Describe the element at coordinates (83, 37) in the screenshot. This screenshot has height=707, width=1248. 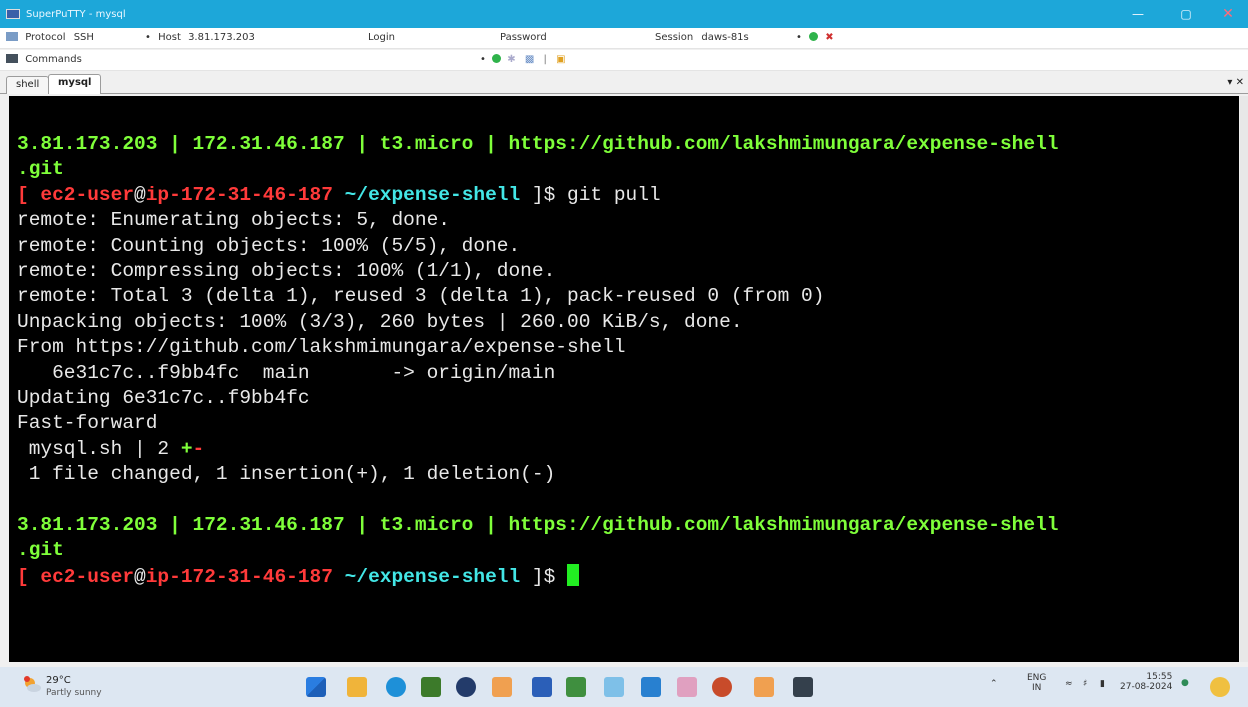
I see `protocol-value: SSH` at that location.